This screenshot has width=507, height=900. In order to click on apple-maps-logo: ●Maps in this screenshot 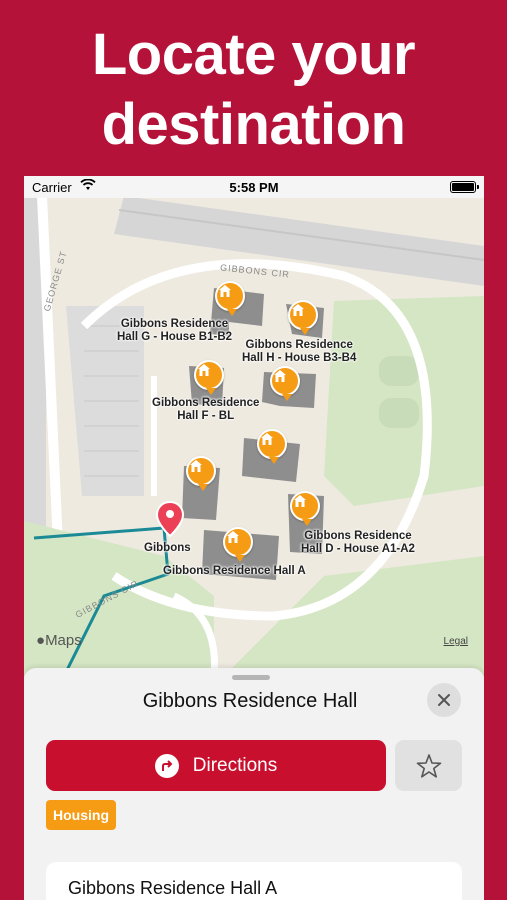, I will do `click(59, 640)`.